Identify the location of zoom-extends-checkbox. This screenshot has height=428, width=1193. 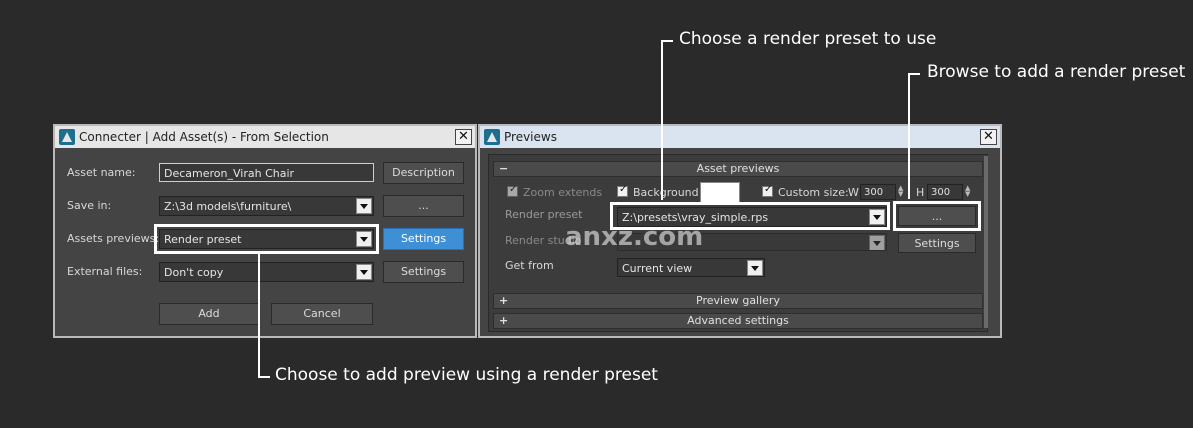
(512, 190).